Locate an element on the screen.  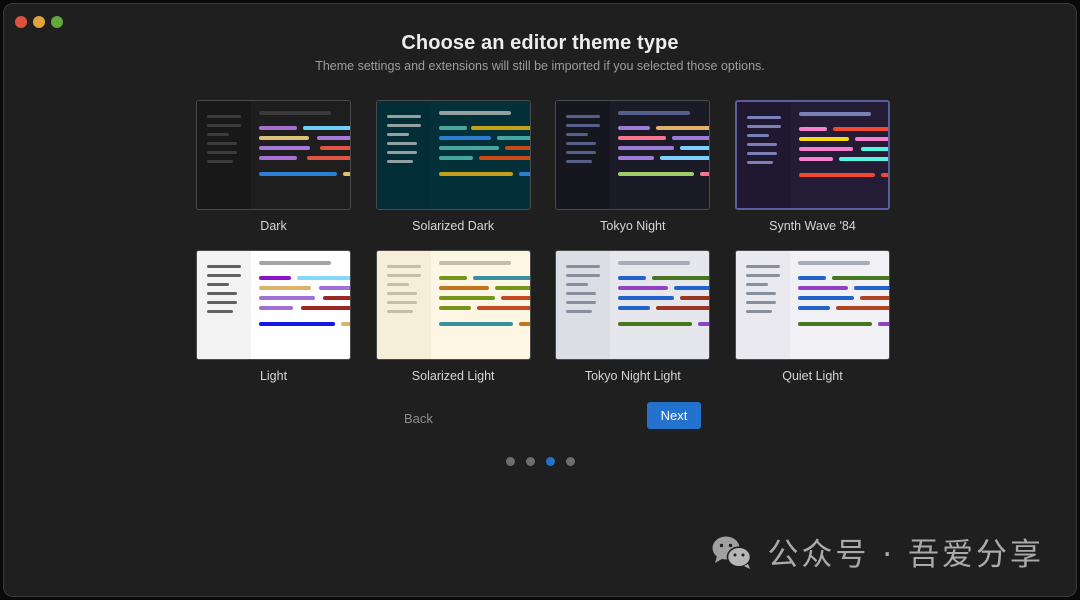
theme-option: Tokyo Night Light is located at coordinates (633, 325).